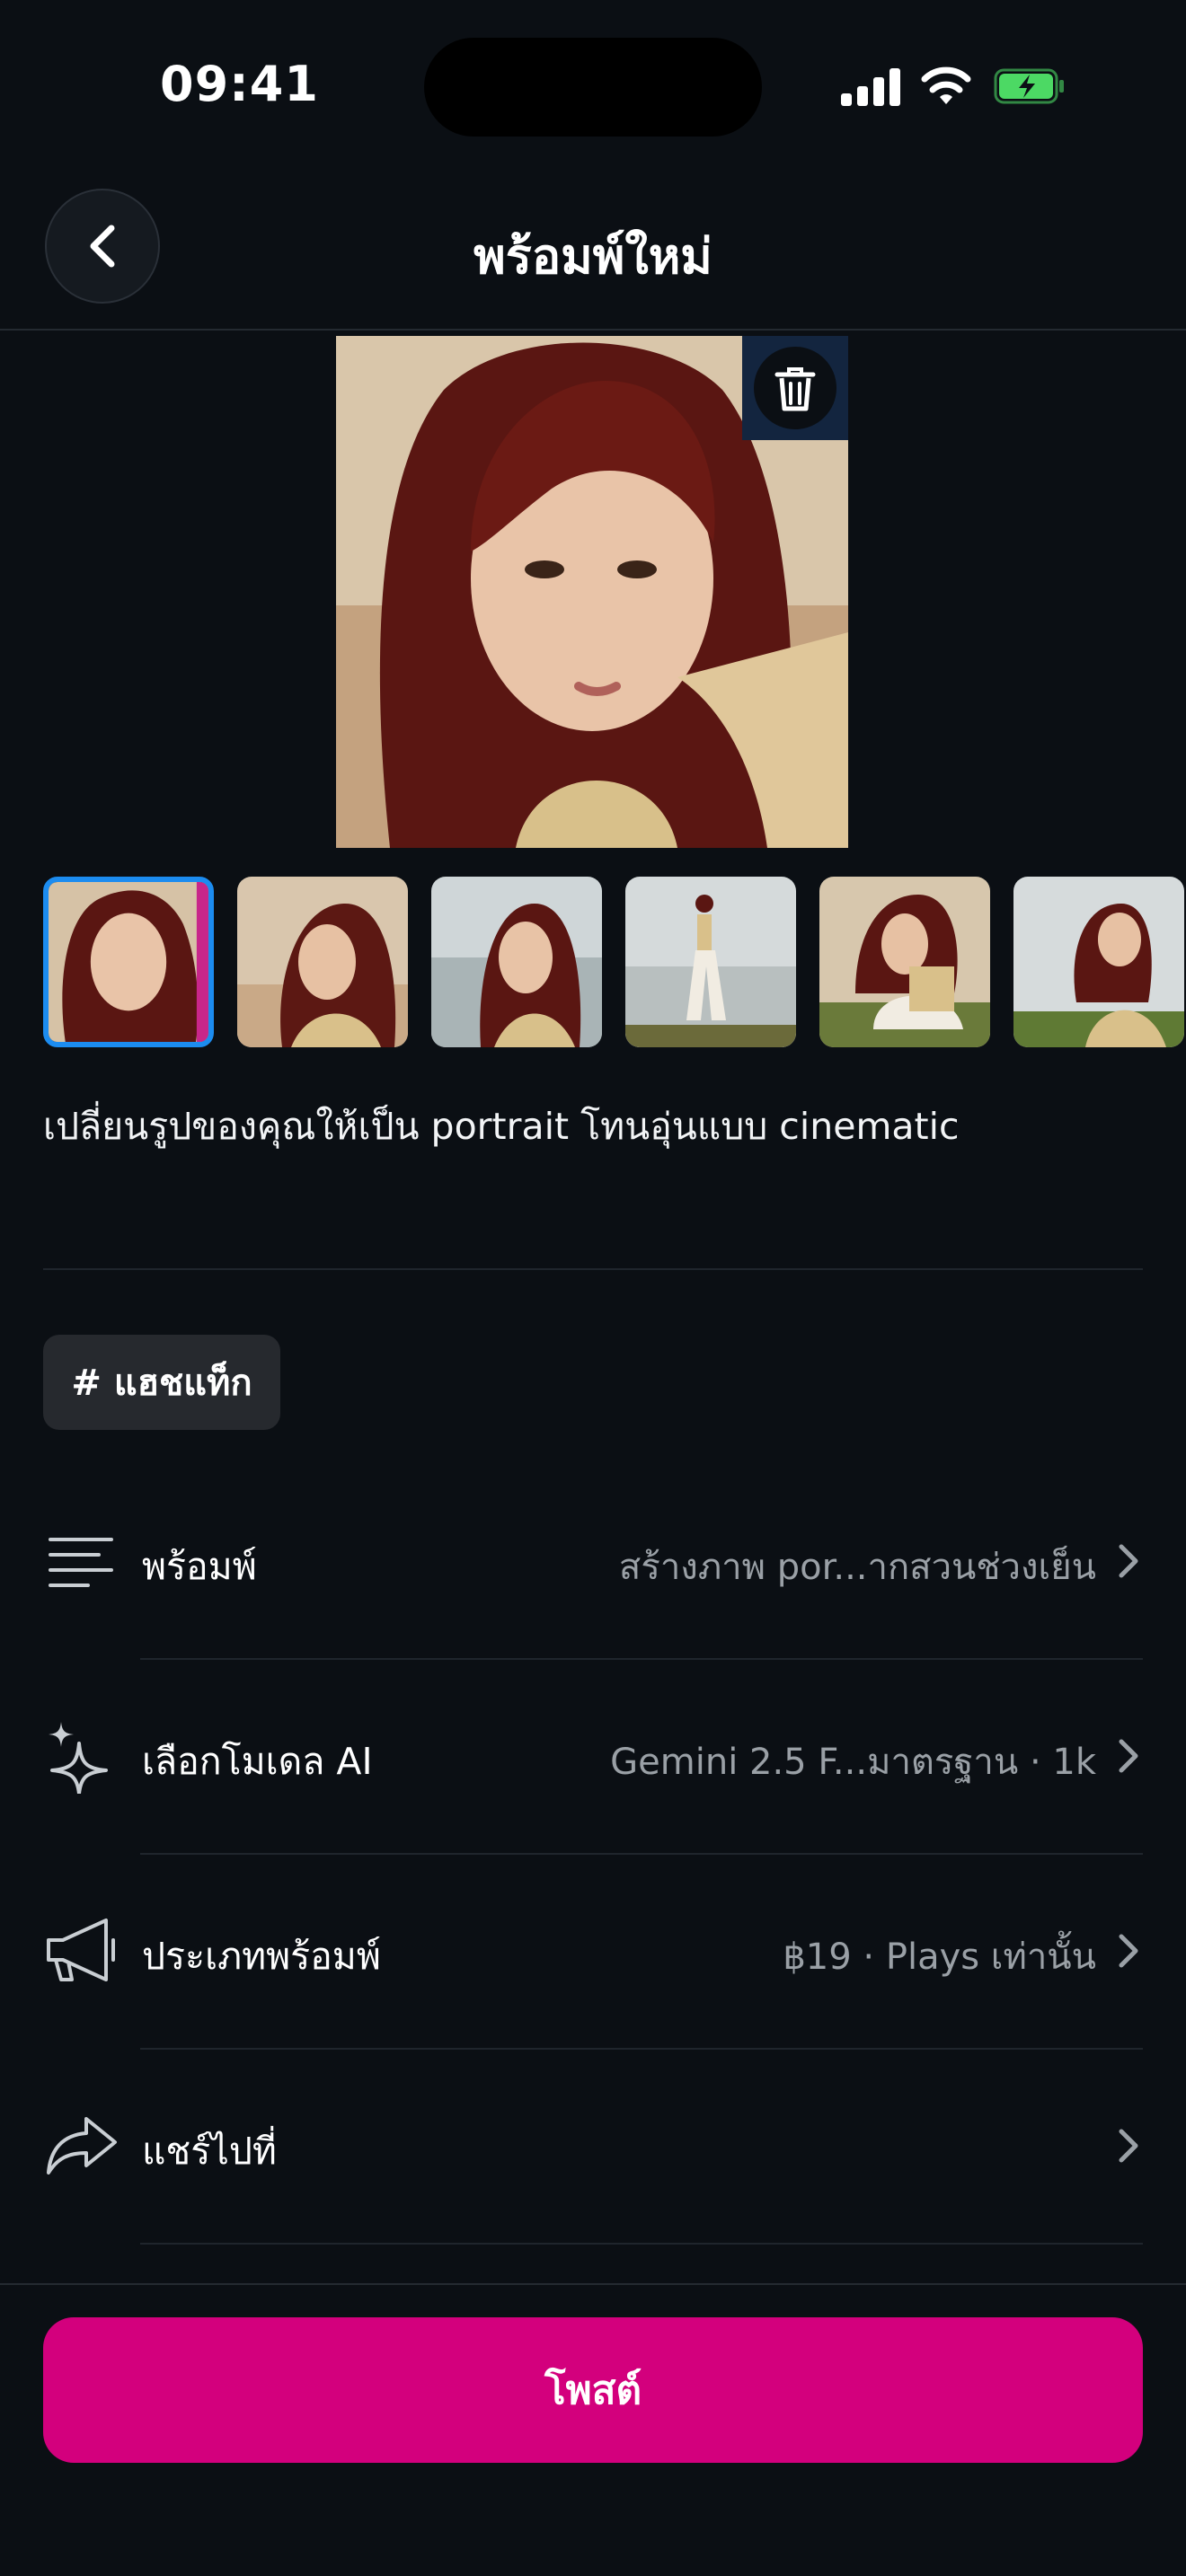 The height and width of the screenshot is (2576, 1186). I want to click on wifi-icon, so click(946, 85).